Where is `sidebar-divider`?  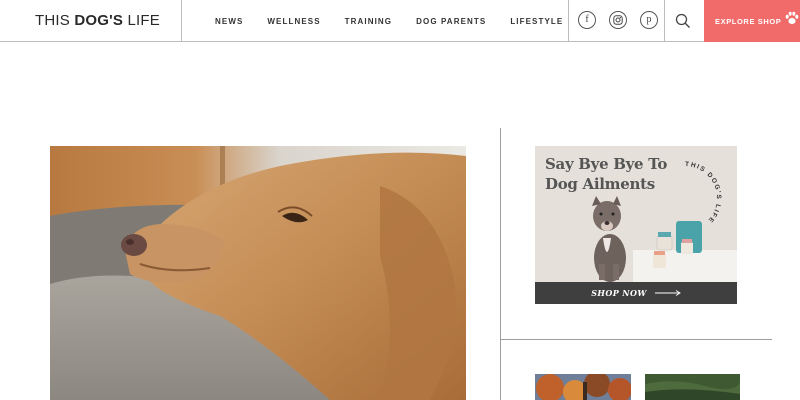 sidebar-divider is located at coordinates (500, 264).